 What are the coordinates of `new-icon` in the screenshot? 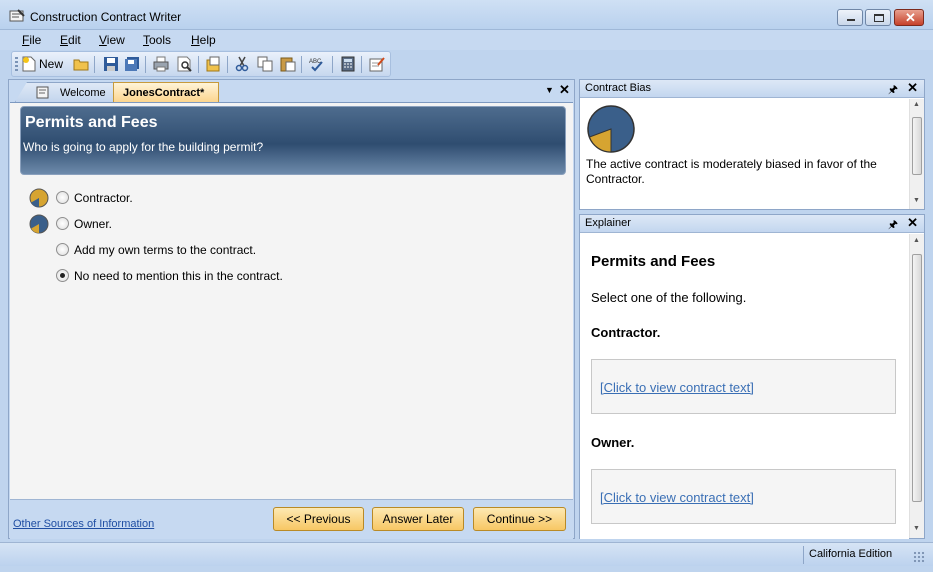 It's located at (29, 64).